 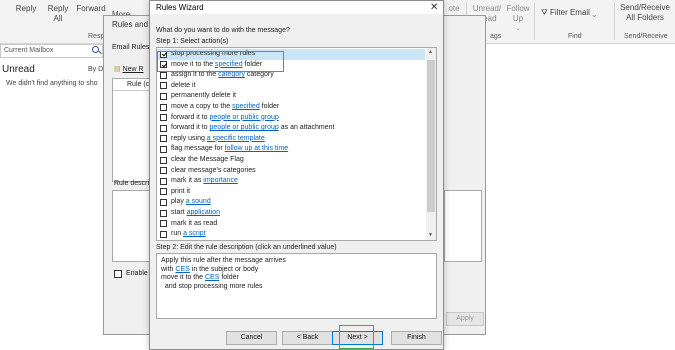 What do you see at coordinates (26, 9) in the screenshot?
I see `reply-button: Reply` at bounding box center [26, 9].